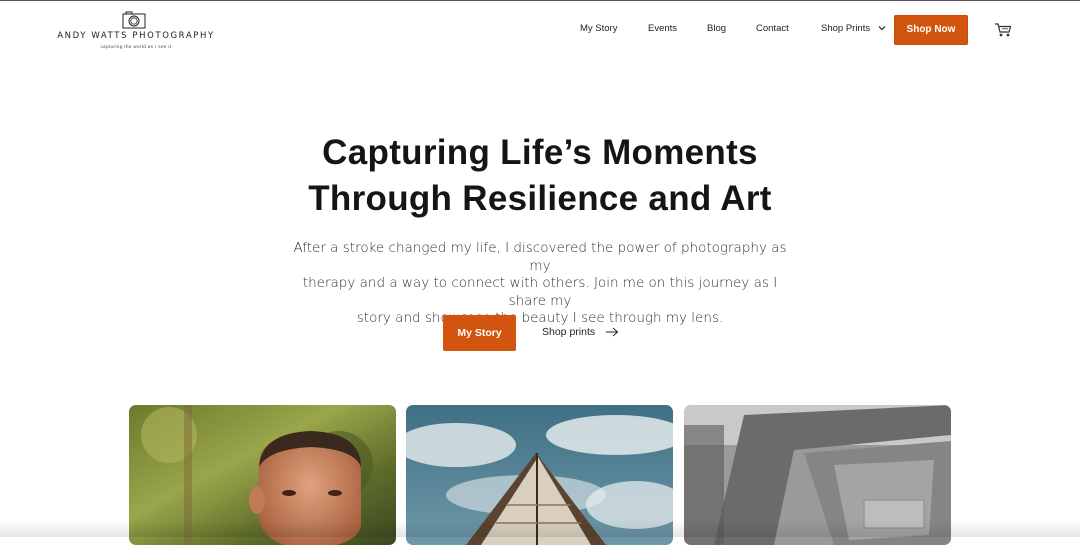 Image resolution: width=1080 pixels, height=545 pixels. I want to click on architecture-photo, so click(817, 475).